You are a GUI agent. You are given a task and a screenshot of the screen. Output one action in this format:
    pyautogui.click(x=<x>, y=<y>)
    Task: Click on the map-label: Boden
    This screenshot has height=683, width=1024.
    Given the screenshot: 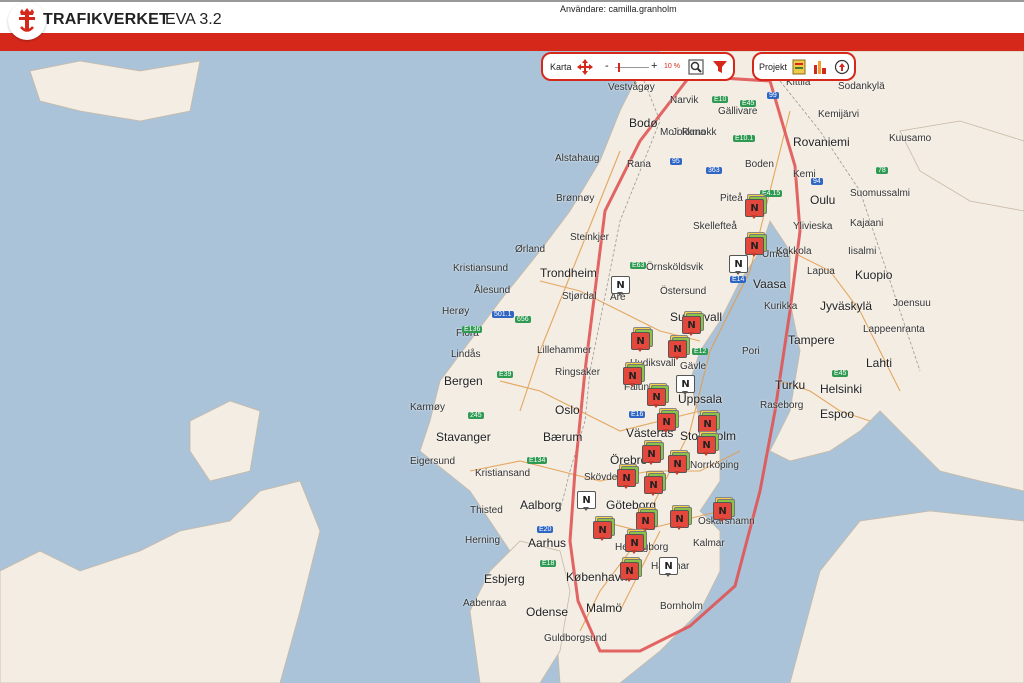 What is the action you would take?
    pyautogui.click(x=759, y=164)
    